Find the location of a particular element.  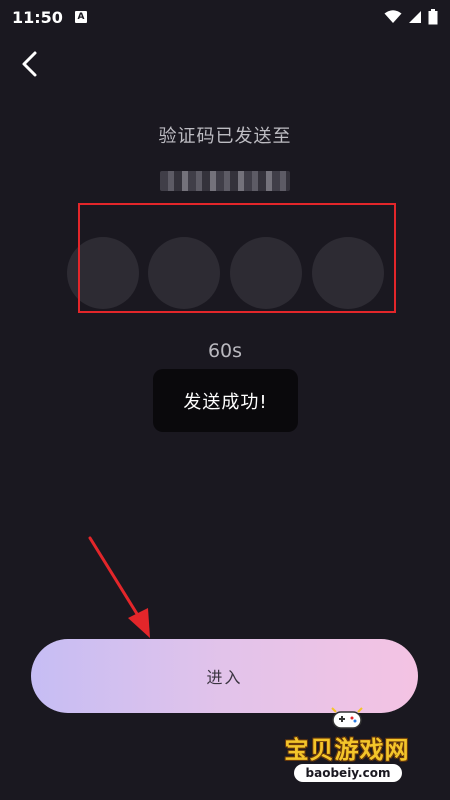

status-icons is located at coordinates (411, 17).